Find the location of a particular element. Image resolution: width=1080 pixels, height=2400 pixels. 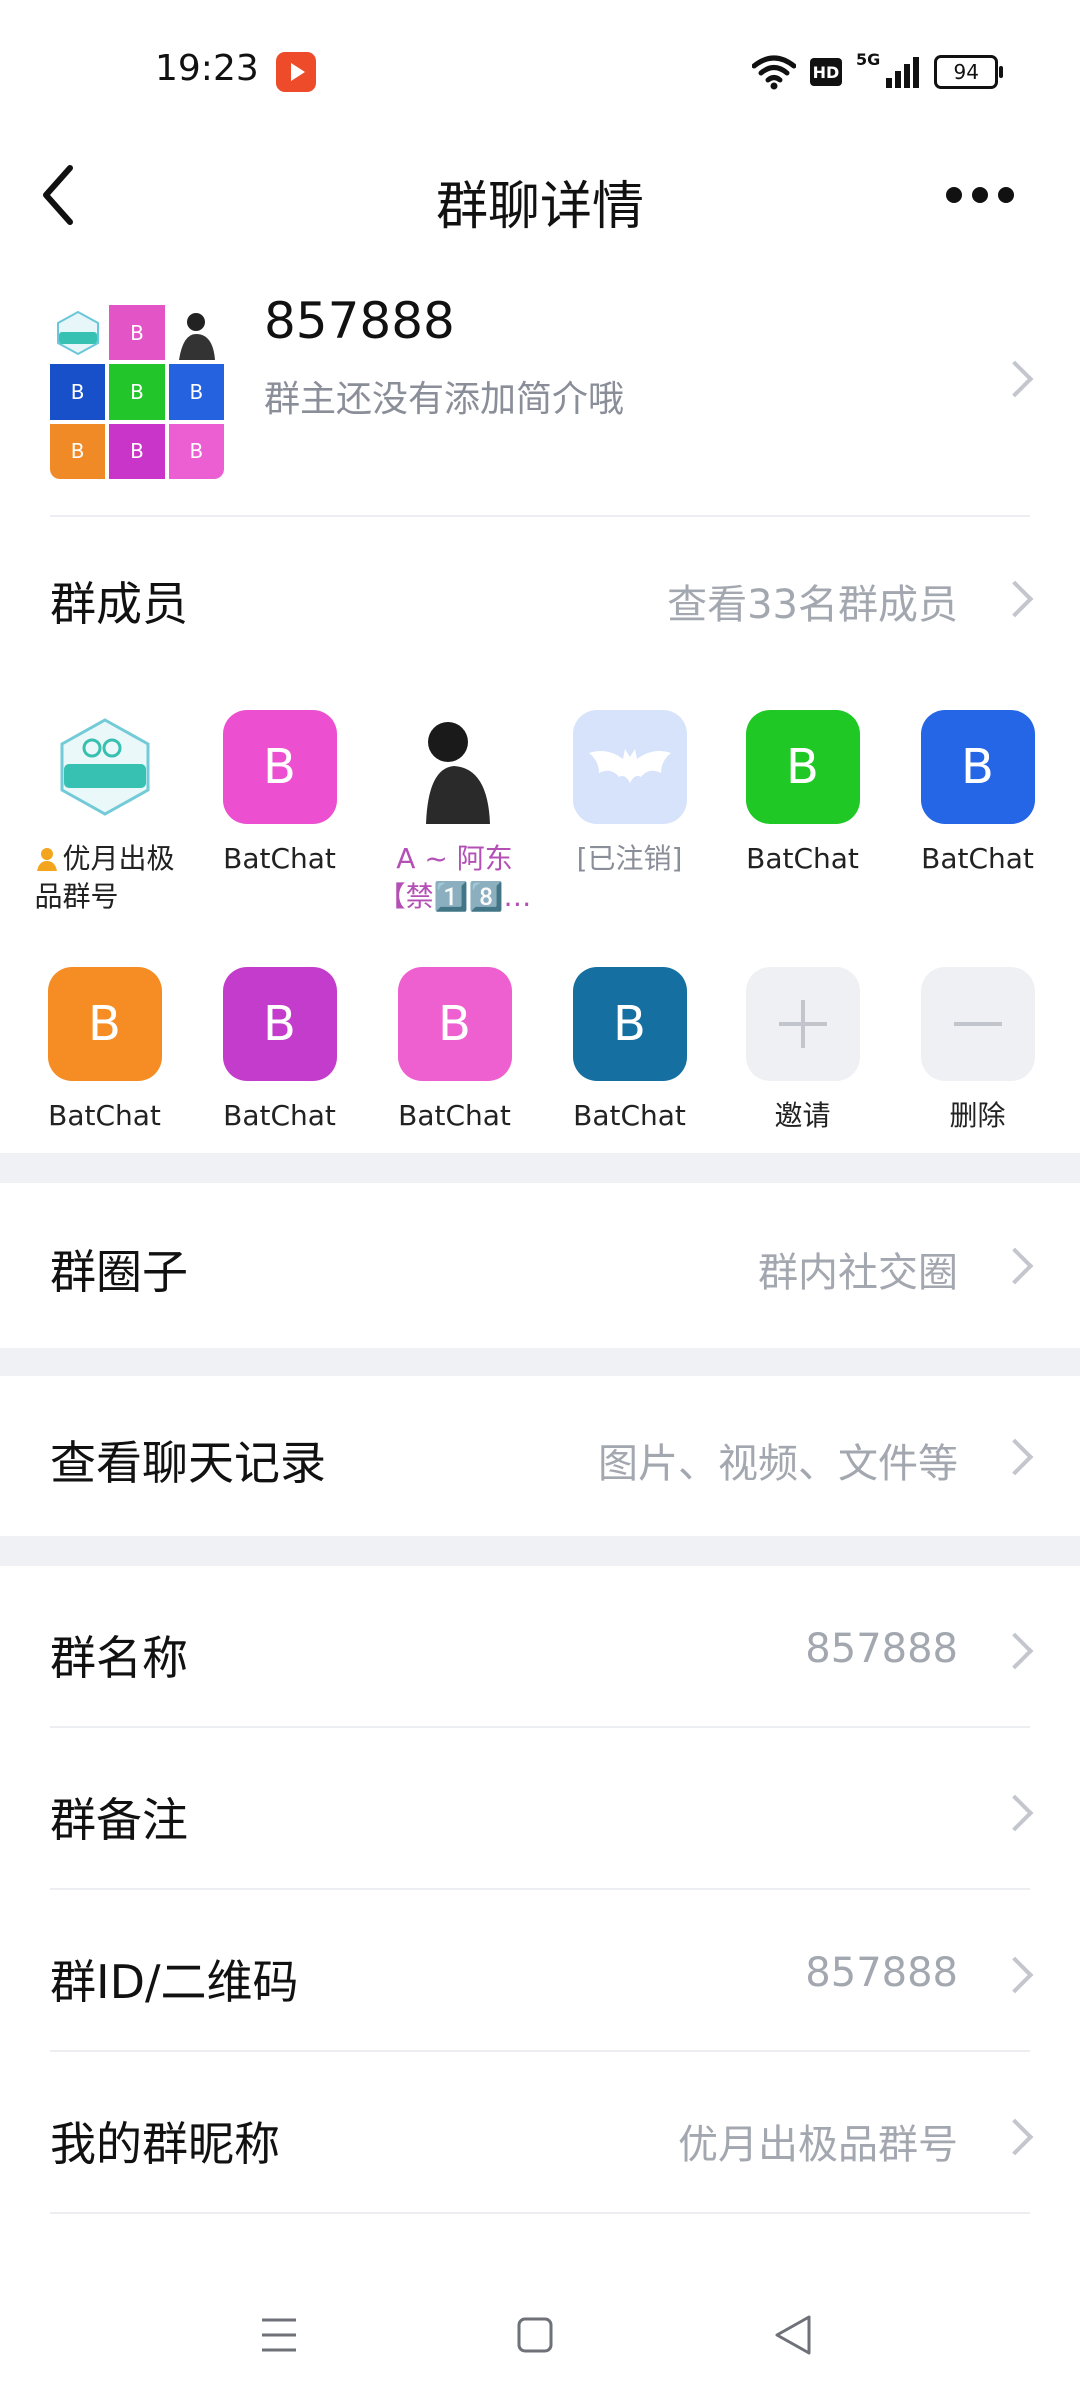

group-owner-icon is located at coordinates (49, 858).